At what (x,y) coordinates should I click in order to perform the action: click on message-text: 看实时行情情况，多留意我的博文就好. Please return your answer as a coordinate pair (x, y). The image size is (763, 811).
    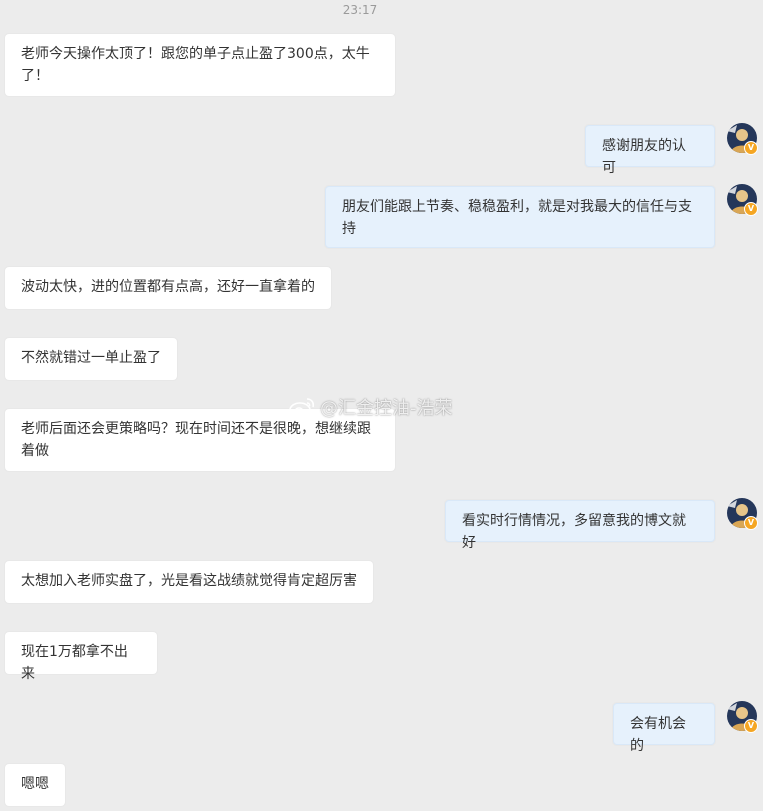
    Looking at the image, I should click on (574, 532).